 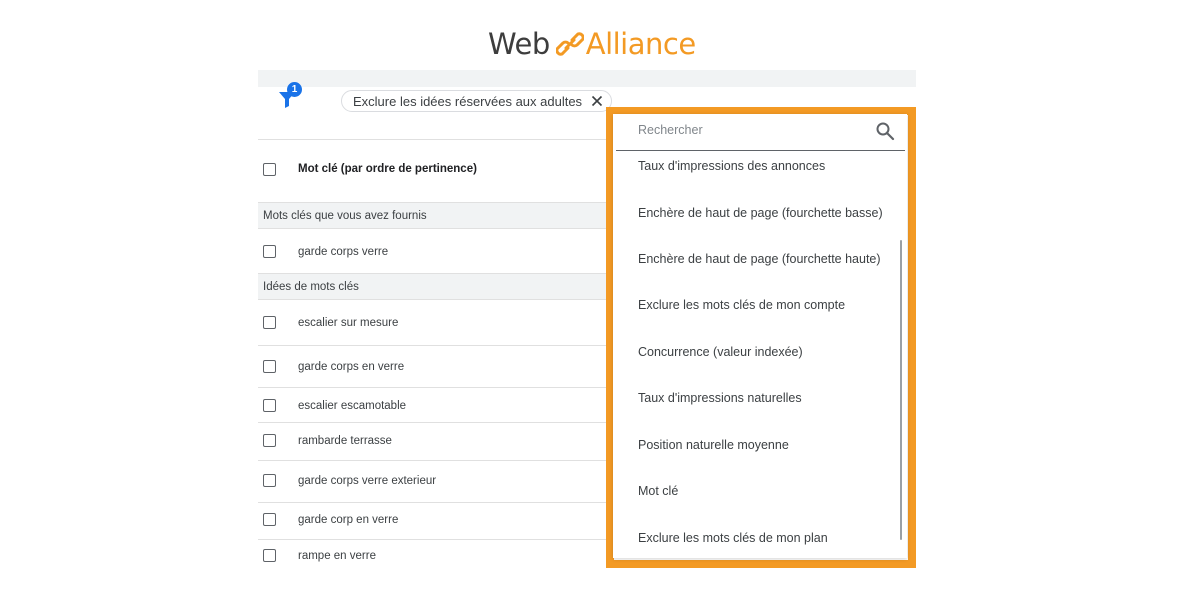 What do you see at coordinates (640, 44) in the screenshot?
I see `logo-text-alliance: Alliance` at bounding box center [640, 44].